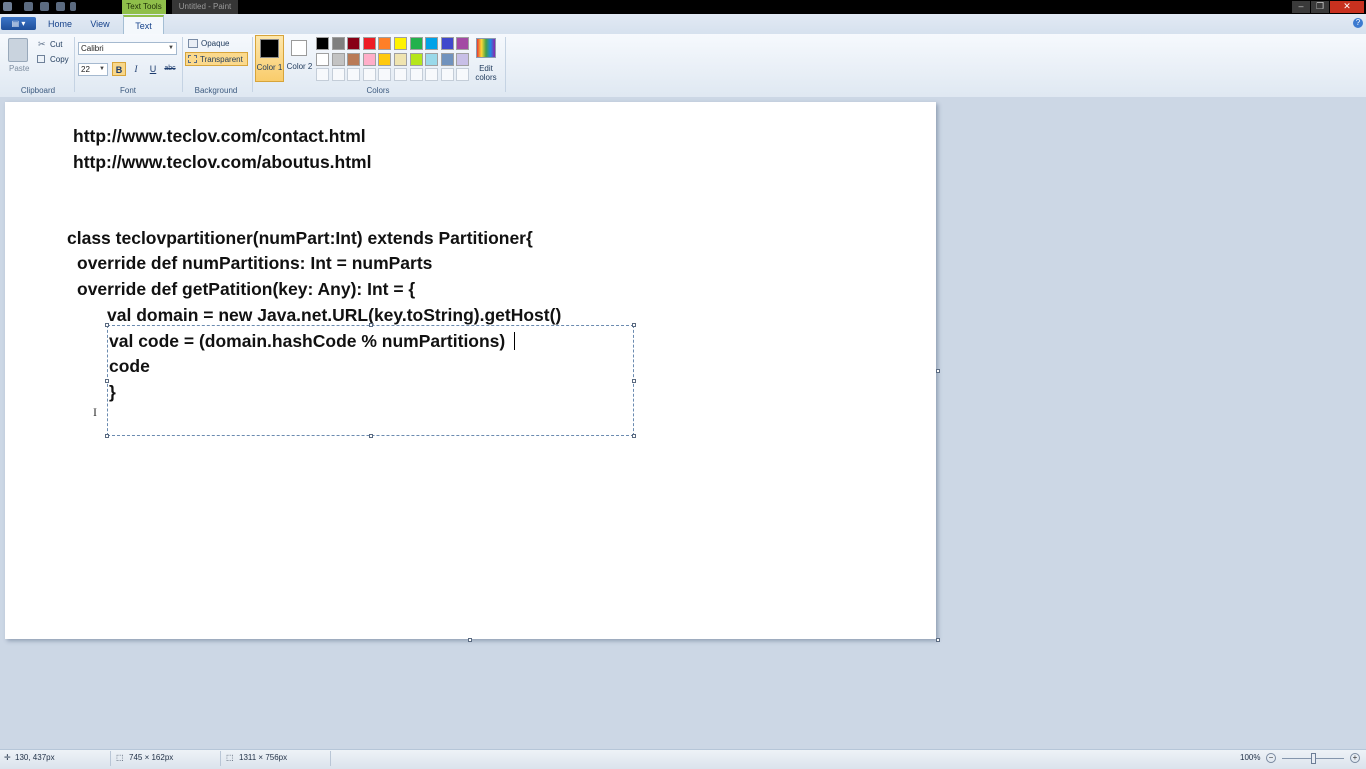 The width and height of the screenshot is (1366, 769). What do you see at coordinates (683, 759) in the screenshot?
I see `status-bar` at bounding box center [683, 759].